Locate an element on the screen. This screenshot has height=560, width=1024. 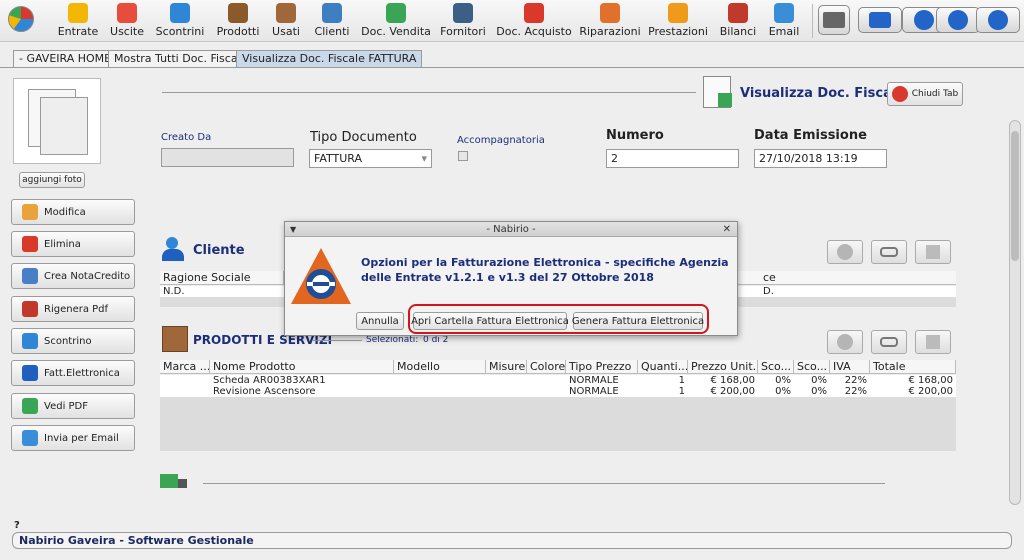
toolbar-item: Entrate is located at coordinates (78, 20).